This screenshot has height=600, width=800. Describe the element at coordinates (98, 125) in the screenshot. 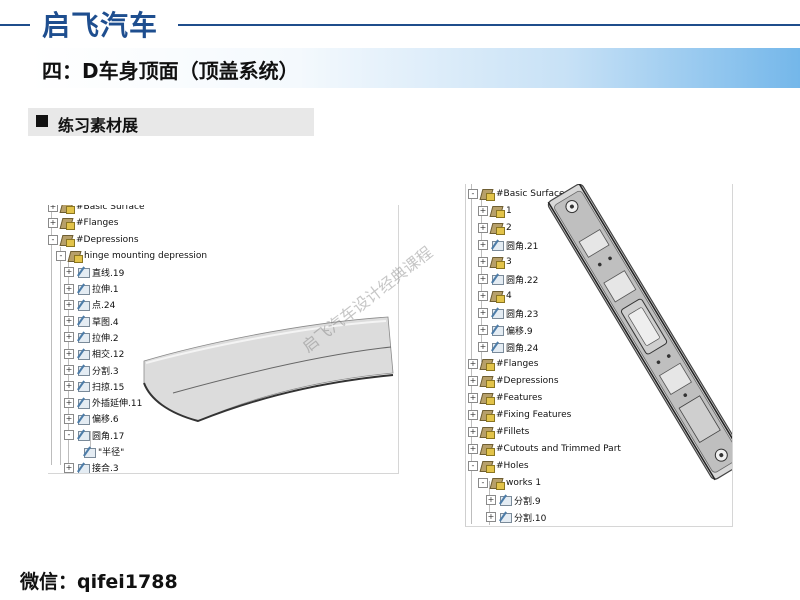

I see `subsection-title: 练习素材展` at that location.